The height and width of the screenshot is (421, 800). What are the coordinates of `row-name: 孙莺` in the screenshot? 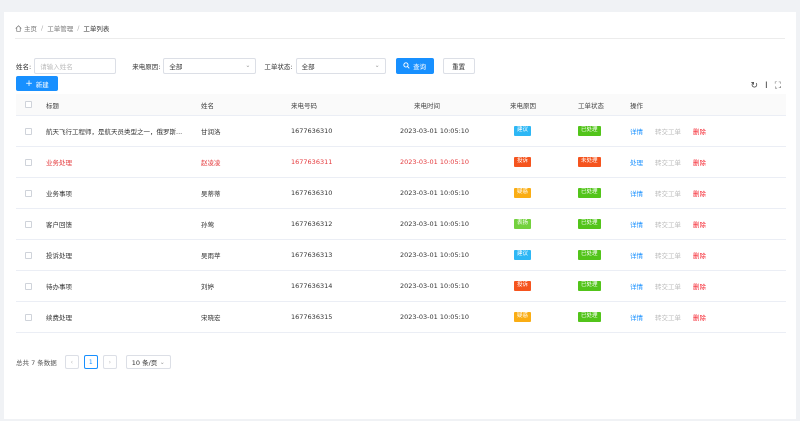 It's located at (207, 225).